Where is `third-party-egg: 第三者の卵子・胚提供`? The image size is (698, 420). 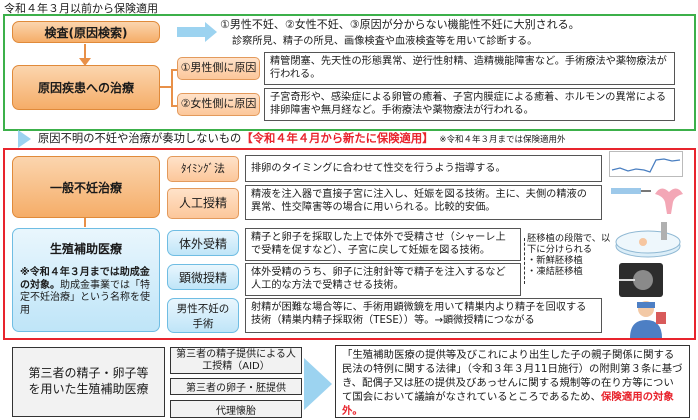 third-party-egg: 第三者の卵子・胚提供 is located at coordinates (236, 386).